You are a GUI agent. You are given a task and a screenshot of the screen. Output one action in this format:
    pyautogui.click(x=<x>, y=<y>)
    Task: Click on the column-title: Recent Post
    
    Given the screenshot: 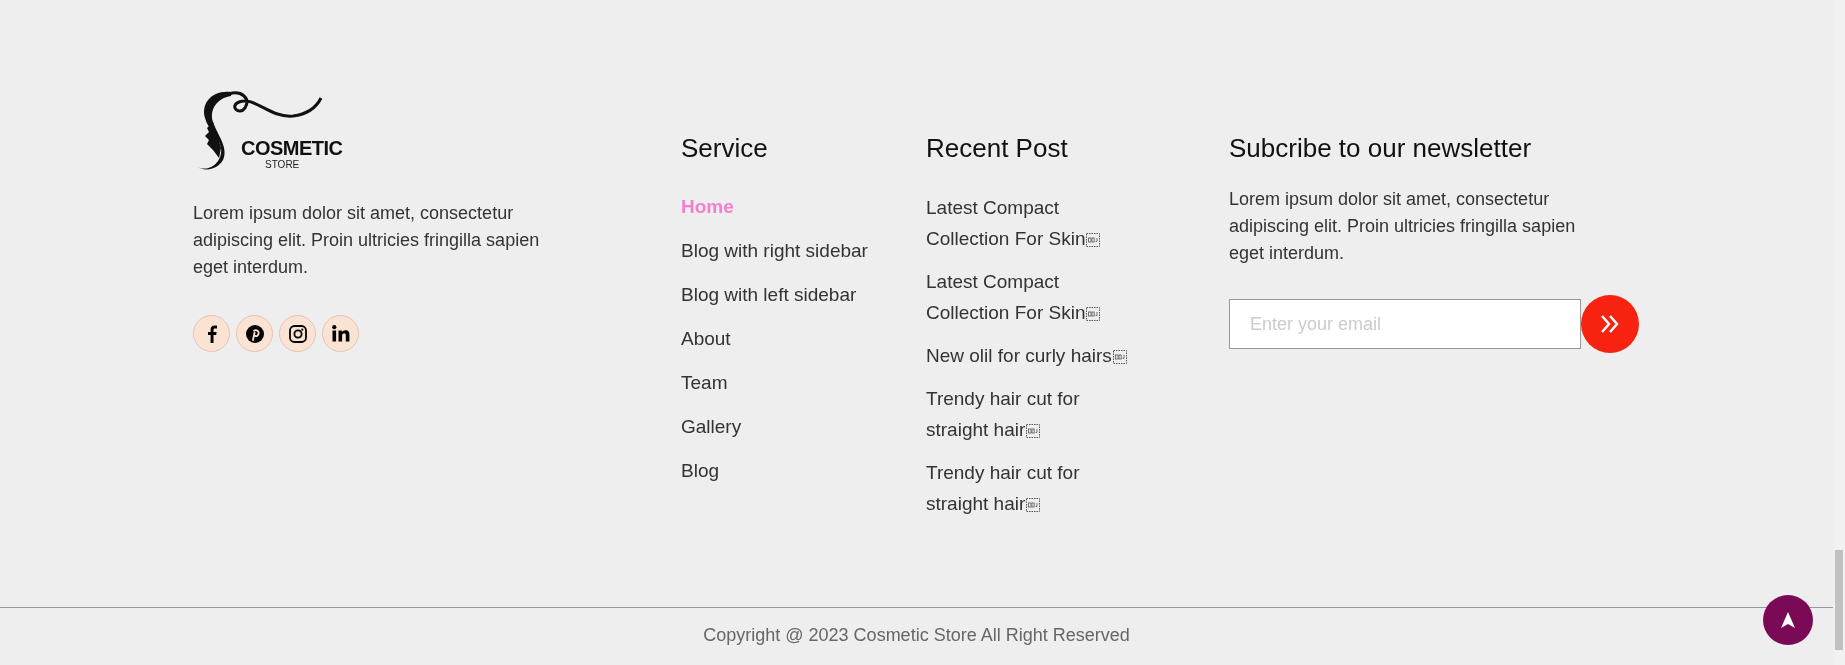 What is the action you would take?
    pyautogui.click(x=997, y=148)
    